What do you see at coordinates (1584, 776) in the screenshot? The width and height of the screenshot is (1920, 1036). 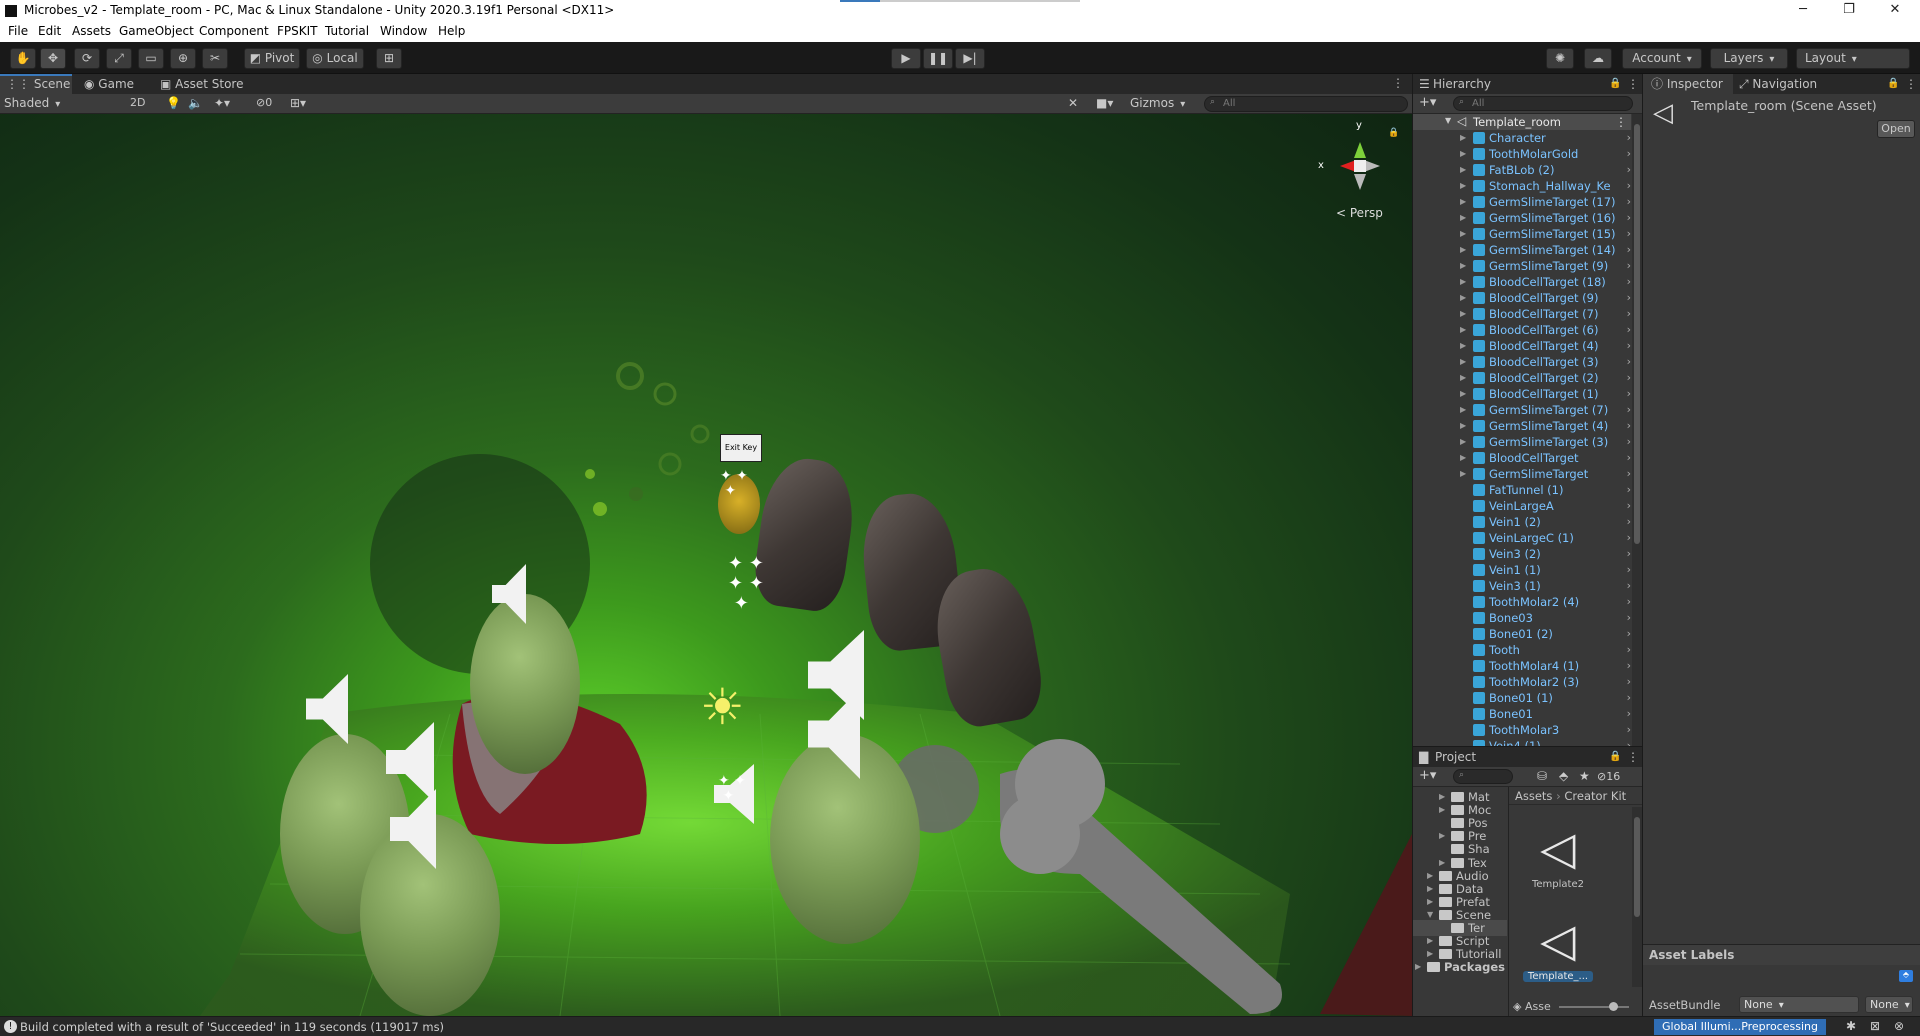 I see `favorites-star-icon: ★` at bounding box center [1584, 776].